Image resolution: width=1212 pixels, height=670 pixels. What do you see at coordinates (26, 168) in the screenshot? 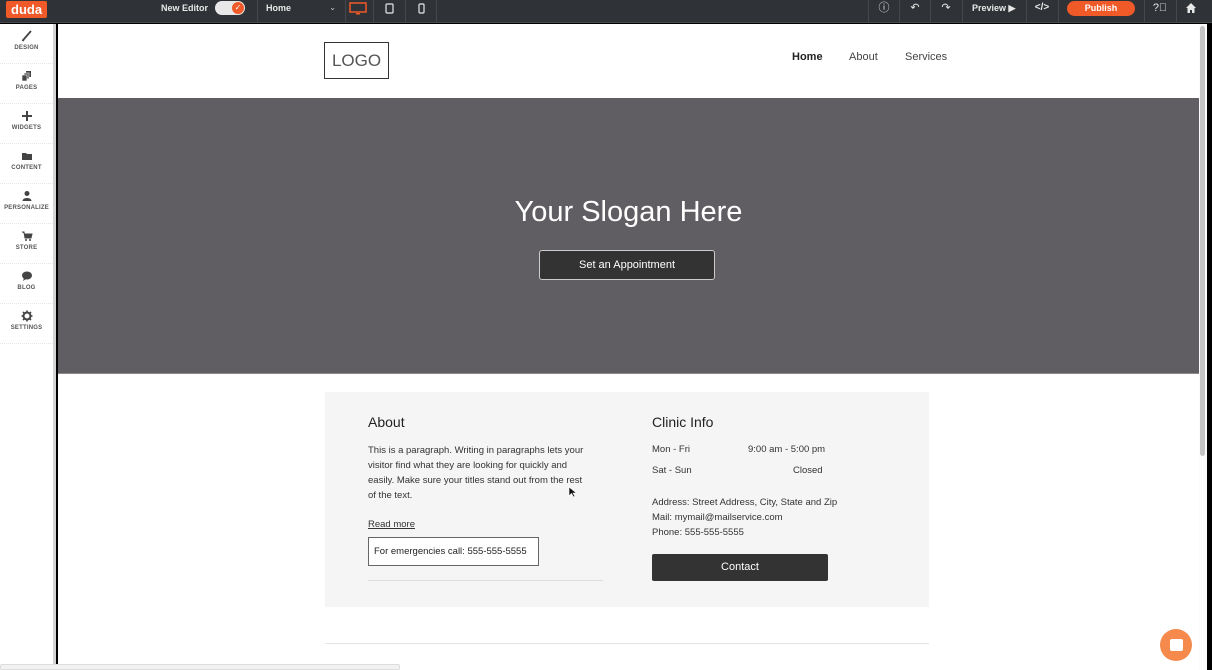
I see `sidebar-item-label: CONTENT` at bounding box center [26, 168].